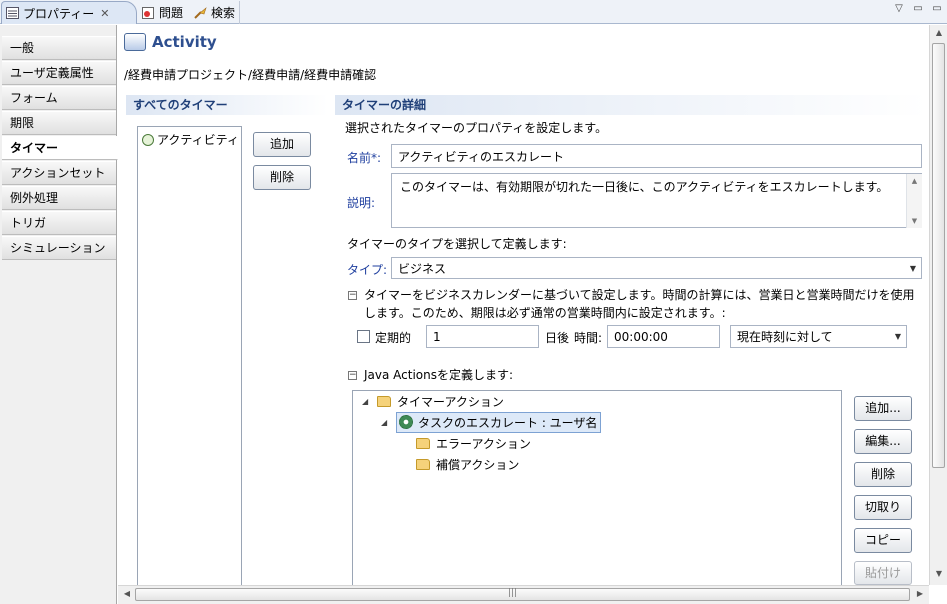 This screenshot has height=604, width=947. What do you see at coordinates (200, 12) in the screenshot?
I see `search-icon` at bounding box center [200, 12].